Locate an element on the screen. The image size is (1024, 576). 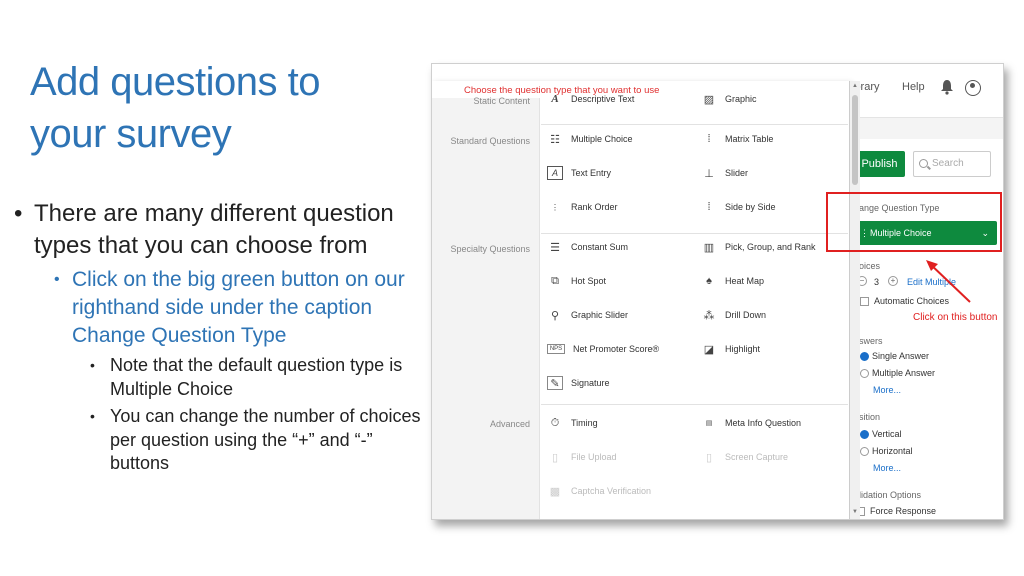
horizontal-label: Horizontal is located at coordinates (892, 451).